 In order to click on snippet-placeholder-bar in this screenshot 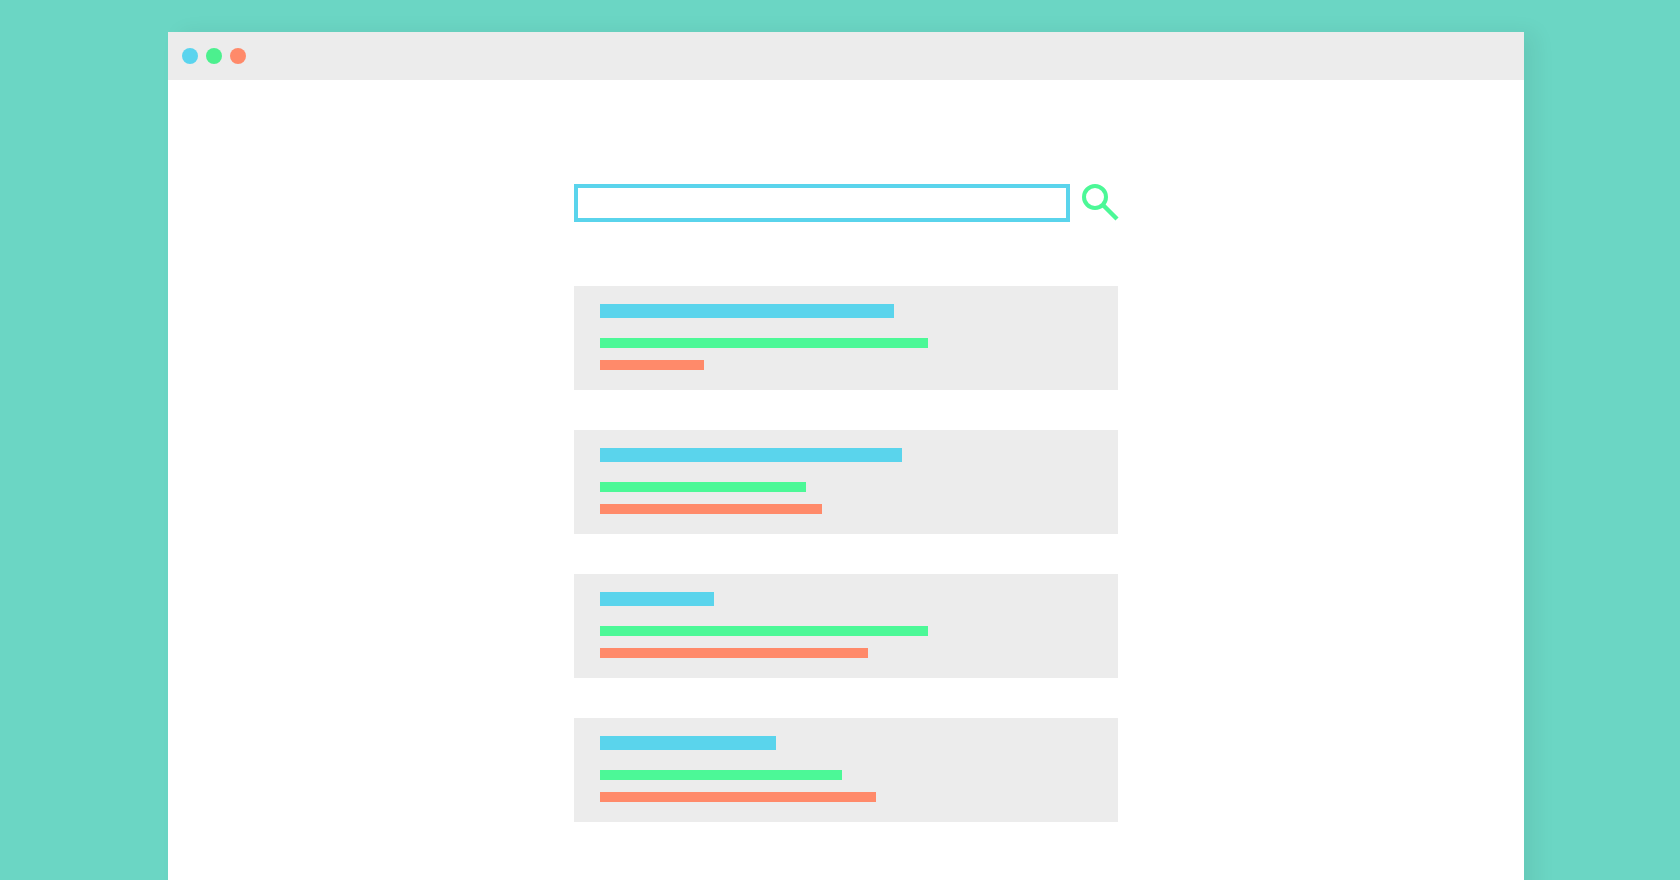, I will do `click(652, 365)`.